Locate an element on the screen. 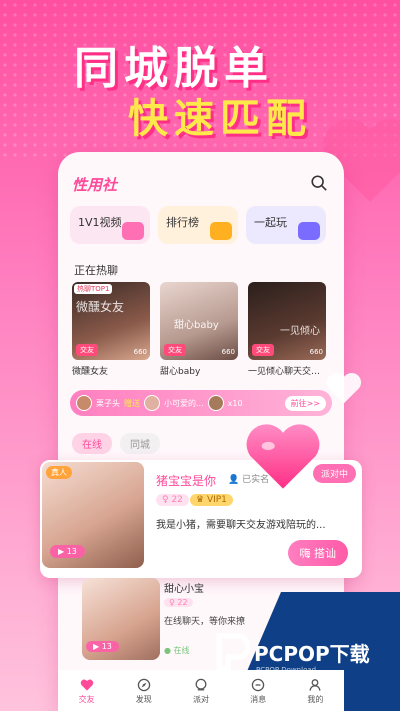  hero-subtitle: 快速匹配 is located at coordinates (220, 119).